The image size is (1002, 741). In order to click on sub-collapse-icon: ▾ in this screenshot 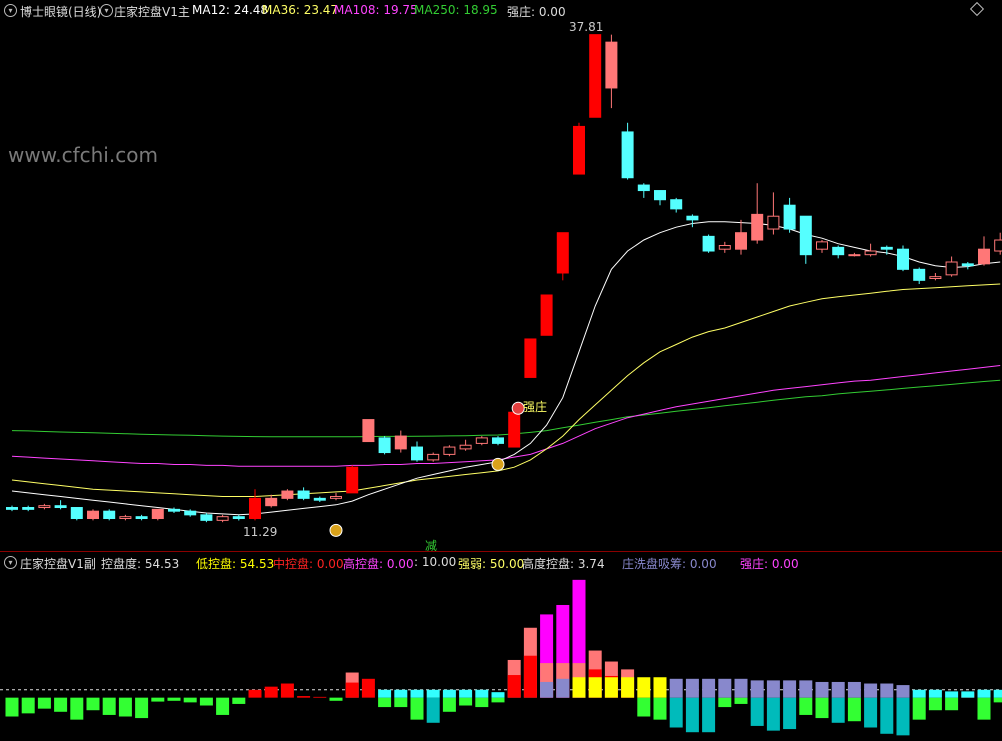, I will do `click(10, 562)`.